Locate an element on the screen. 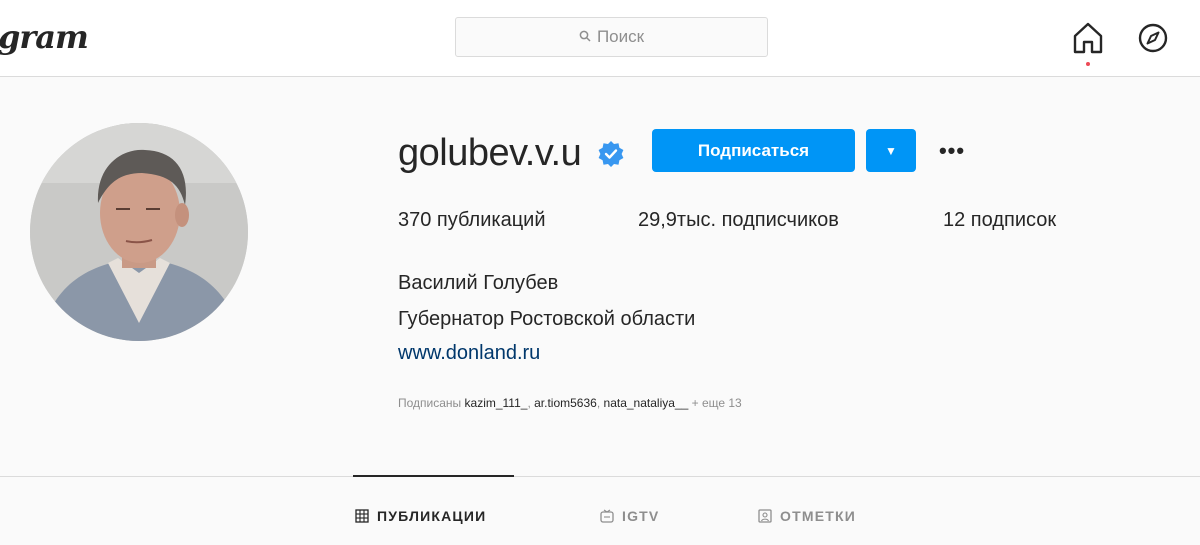  profile-avatar is located at coordinates (139, 232).